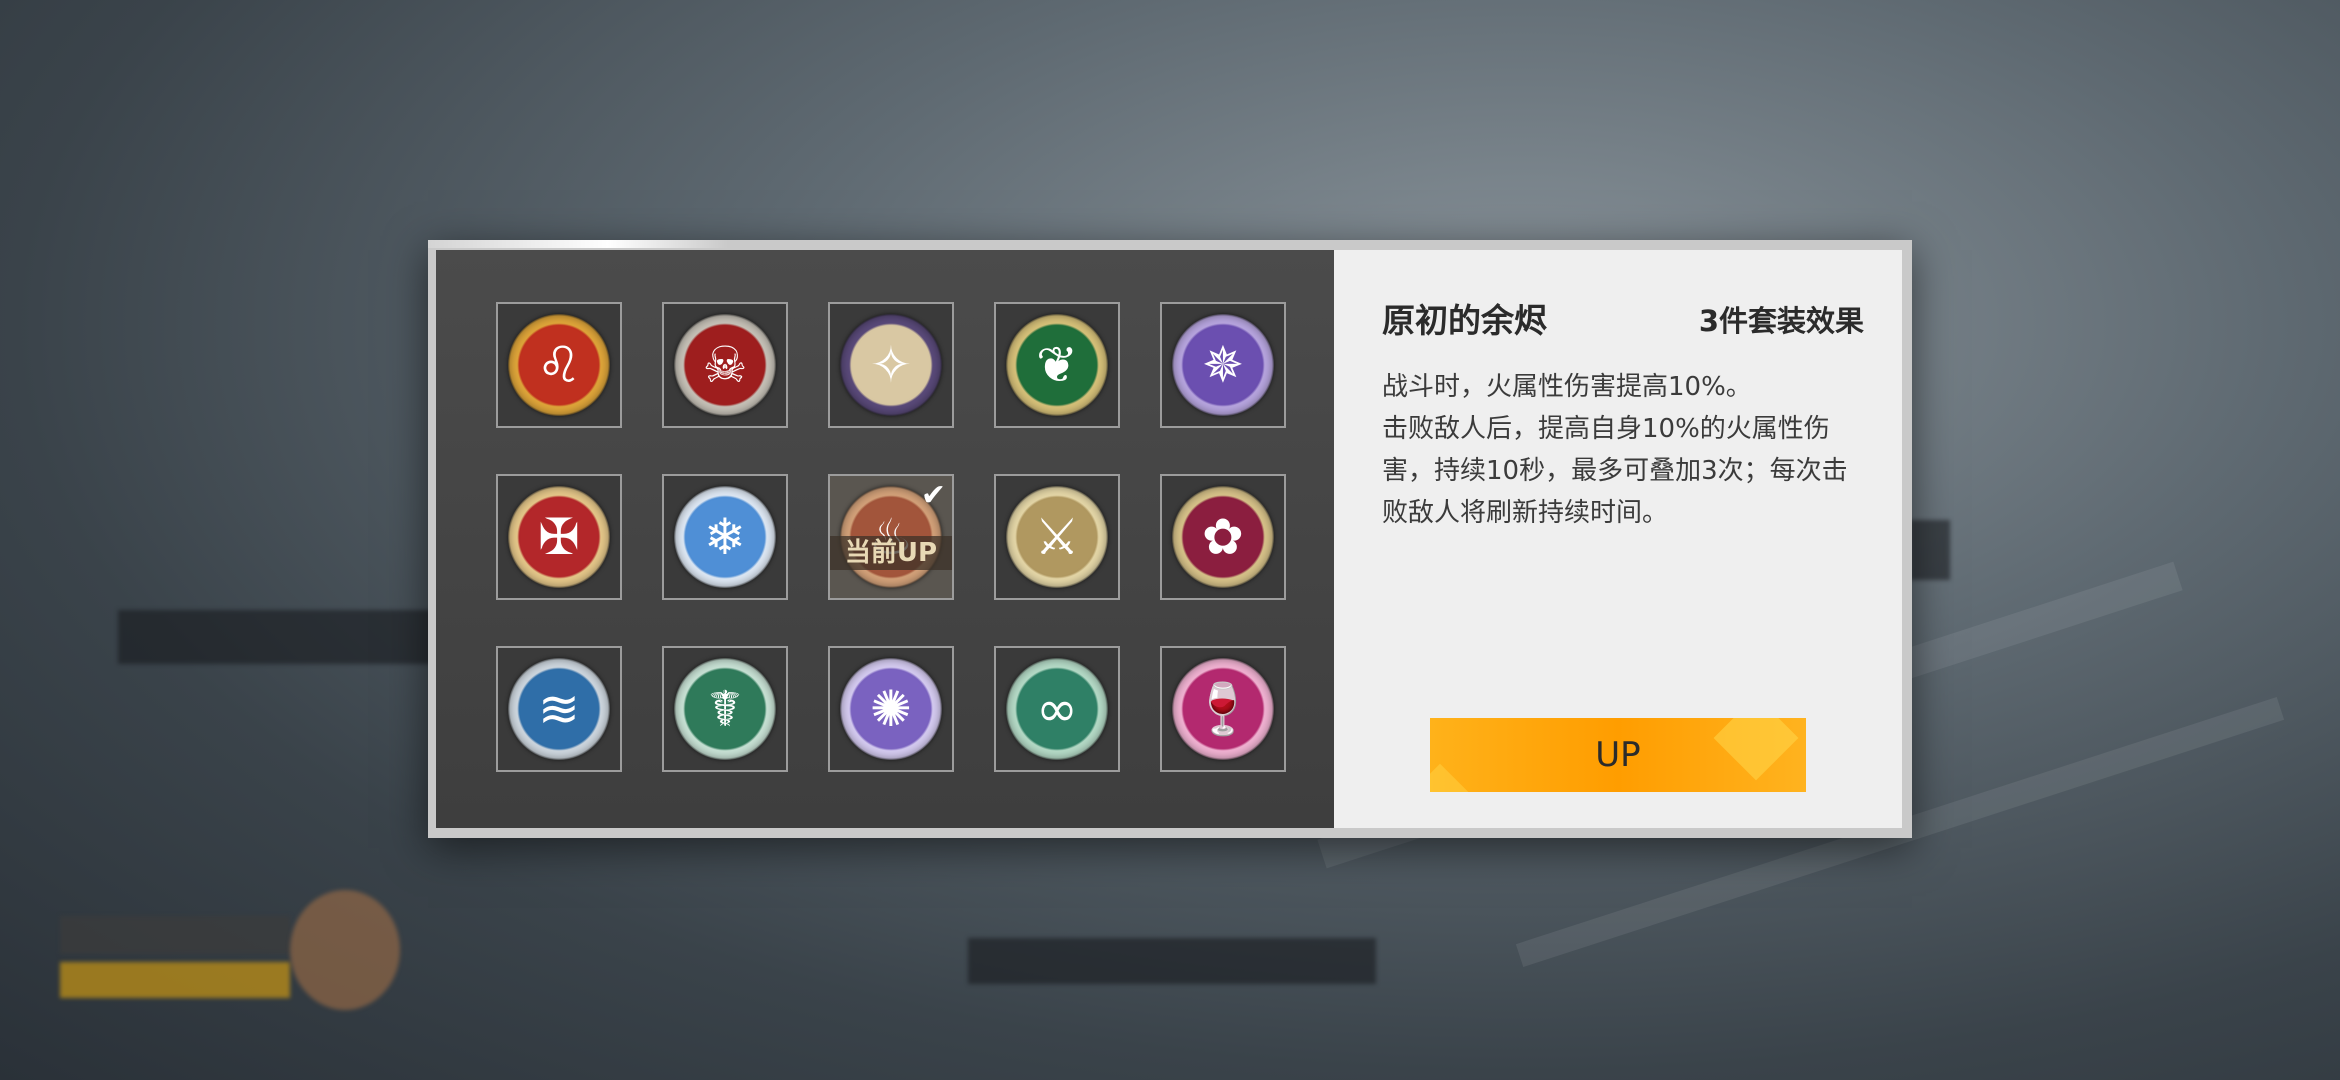 Image resolution: width=2340 pixels, height=1080 pixels. I want to click on emblem-slot: ♌, so click(559, 365).